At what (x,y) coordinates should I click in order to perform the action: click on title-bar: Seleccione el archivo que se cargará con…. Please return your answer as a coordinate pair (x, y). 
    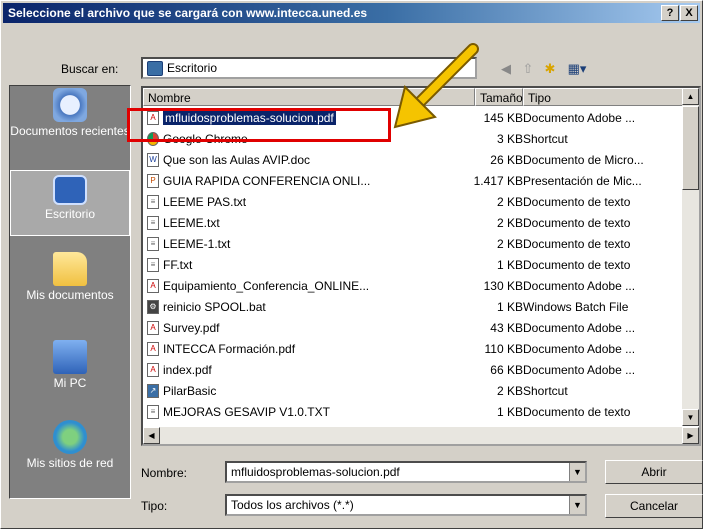
    Looking at the image, I should click on (351, 13).